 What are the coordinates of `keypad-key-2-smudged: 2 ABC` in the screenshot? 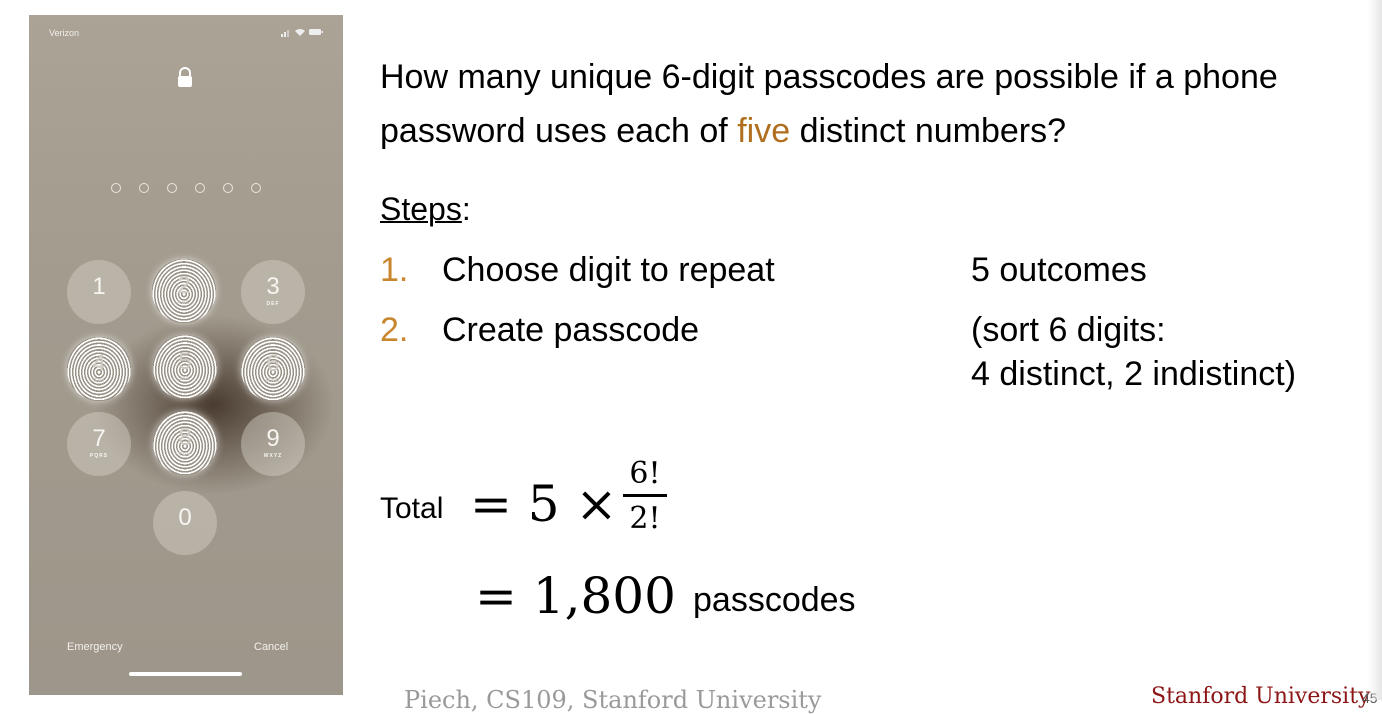 It's located at (184, 291).